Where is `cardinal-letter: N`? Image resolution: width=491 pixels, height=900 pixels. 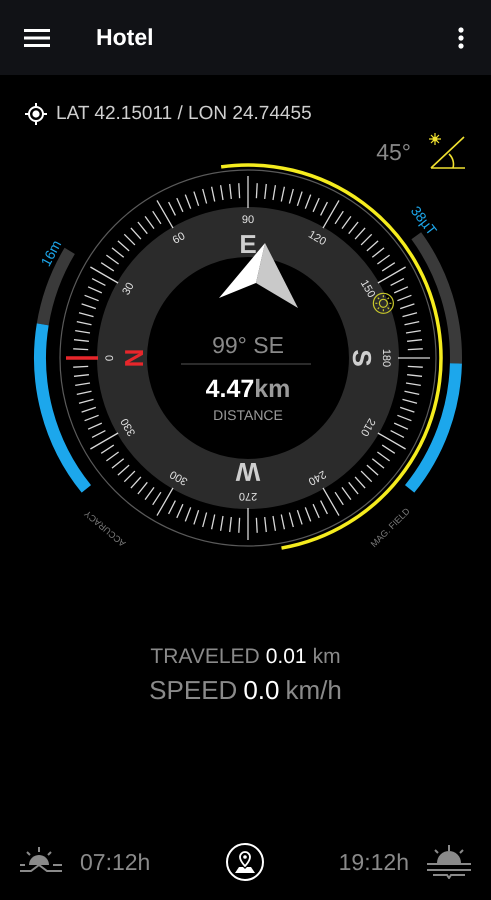 cardinal-letter: N is located at coordinates (133, 358).